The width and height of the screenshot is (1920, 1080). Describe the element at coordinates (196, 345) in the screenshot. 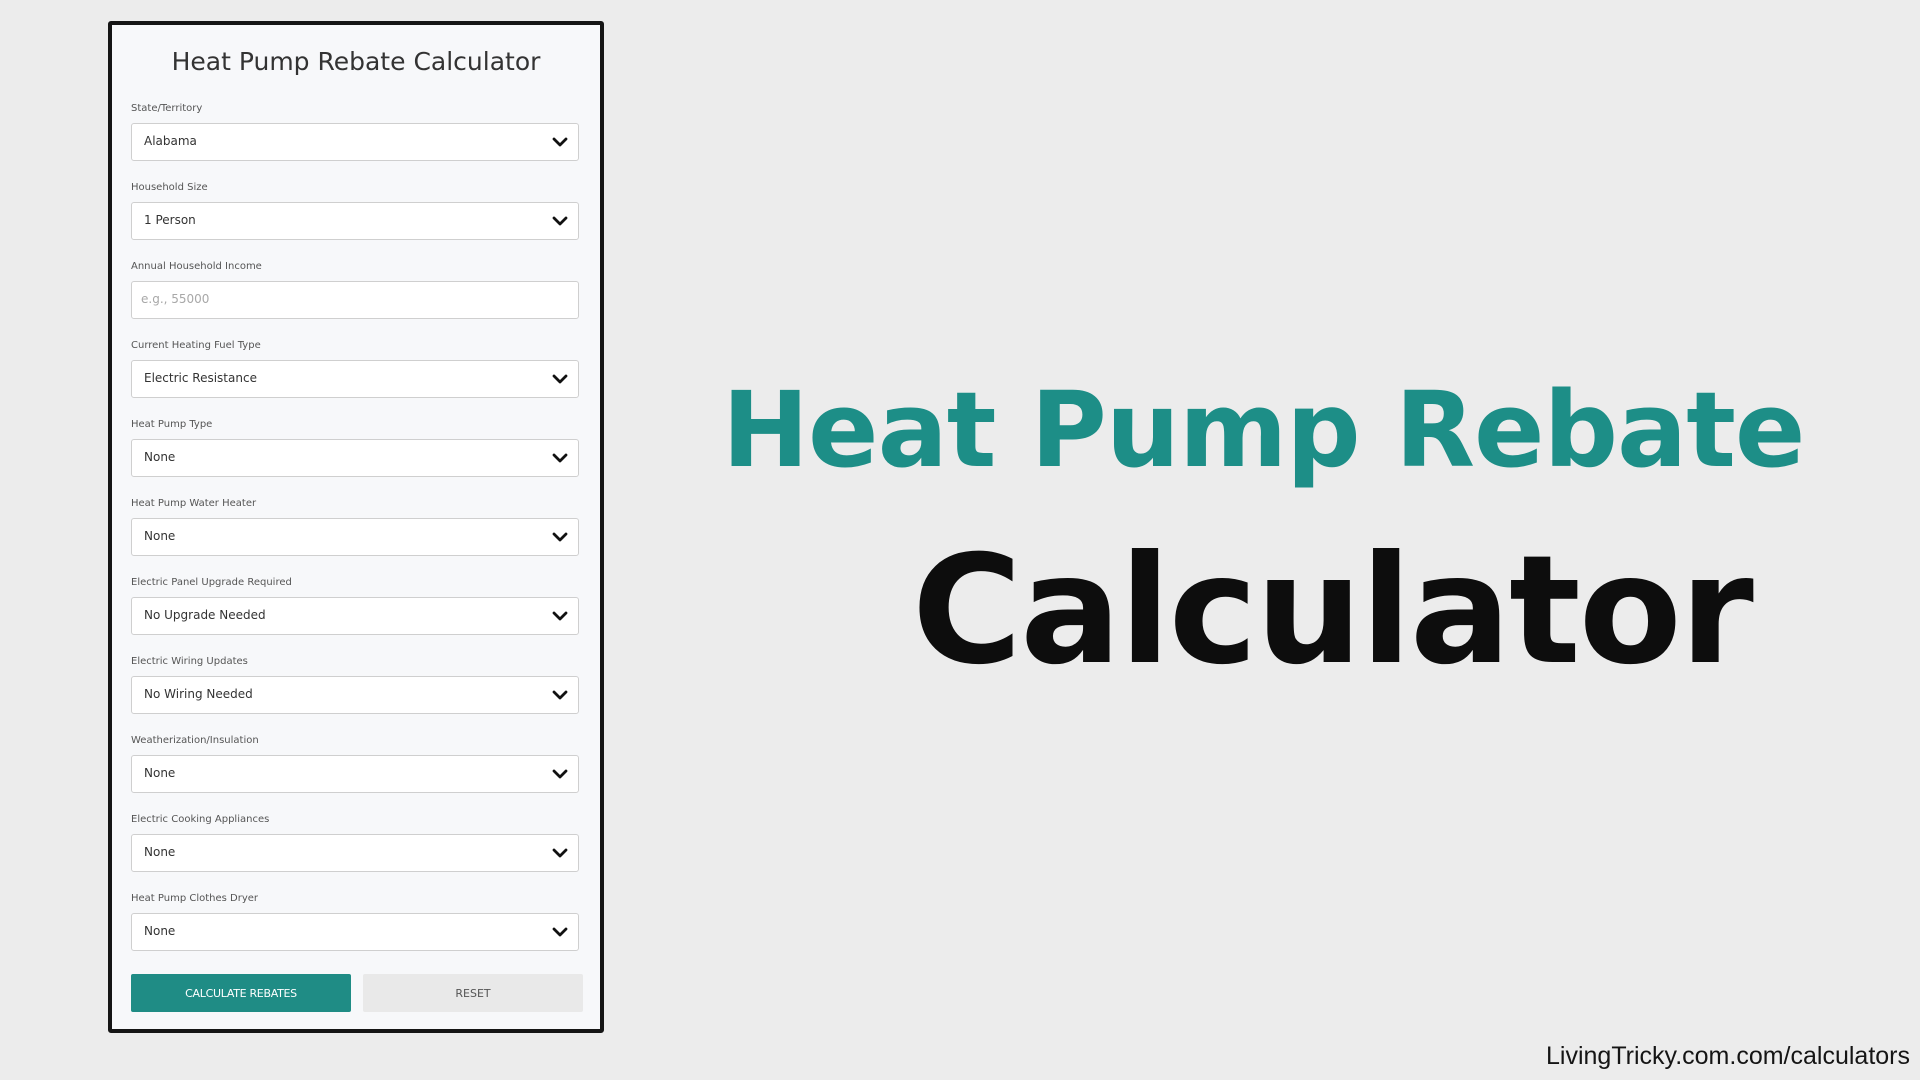

I see `fuel-type-label: Current Heating Fuel Type` at that location.